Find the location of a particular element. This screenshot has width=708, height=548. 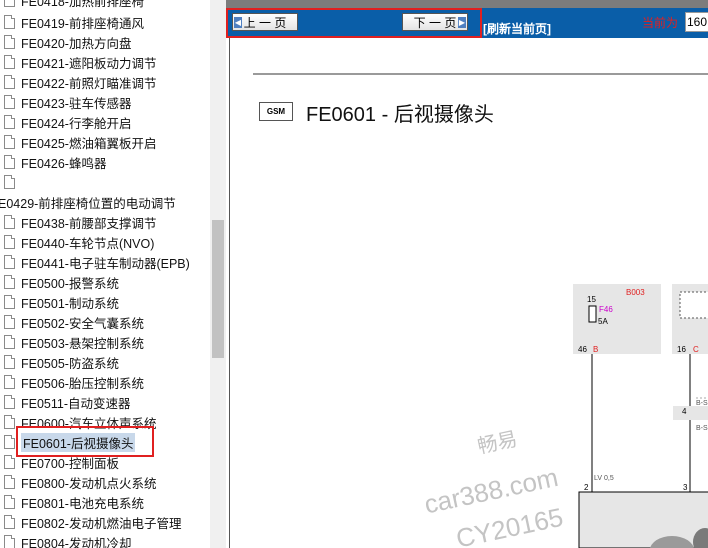

tree-item-label: FE0802-发动机燃油电子管理 is located at coordinates (101, 523).